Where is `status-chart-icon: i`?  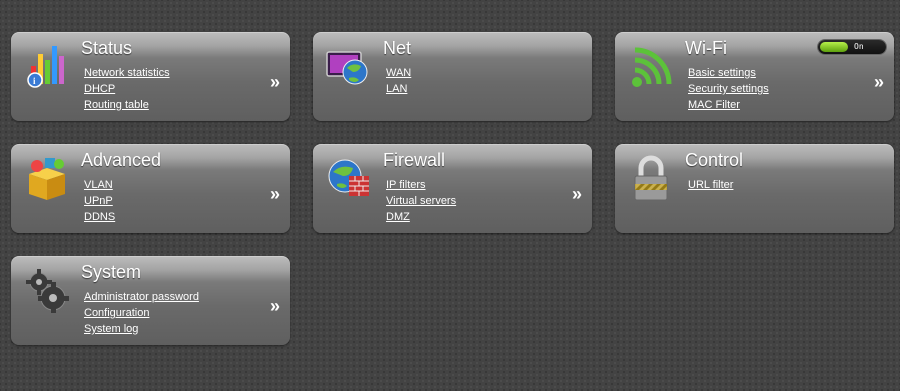
status-chart-icon: i is located at coordinates (47, 66).